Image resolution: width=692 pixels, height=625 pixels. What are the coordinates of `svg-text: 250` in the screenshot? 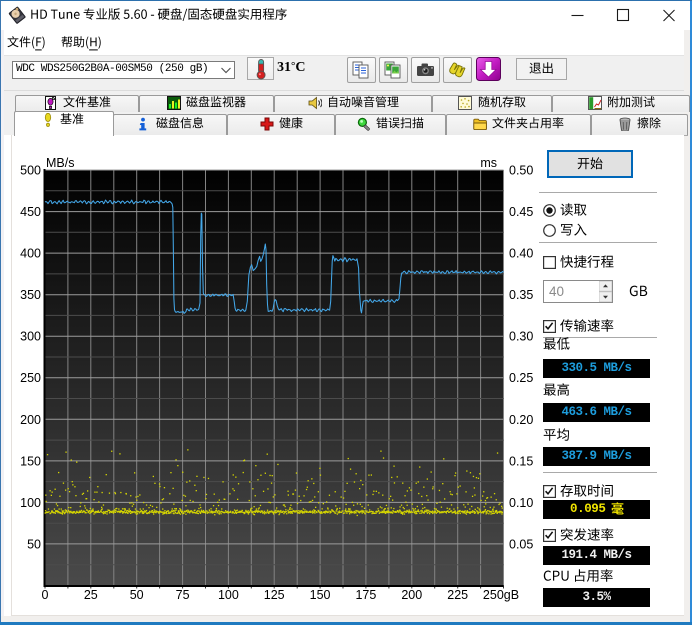 It's located at (30, 378).